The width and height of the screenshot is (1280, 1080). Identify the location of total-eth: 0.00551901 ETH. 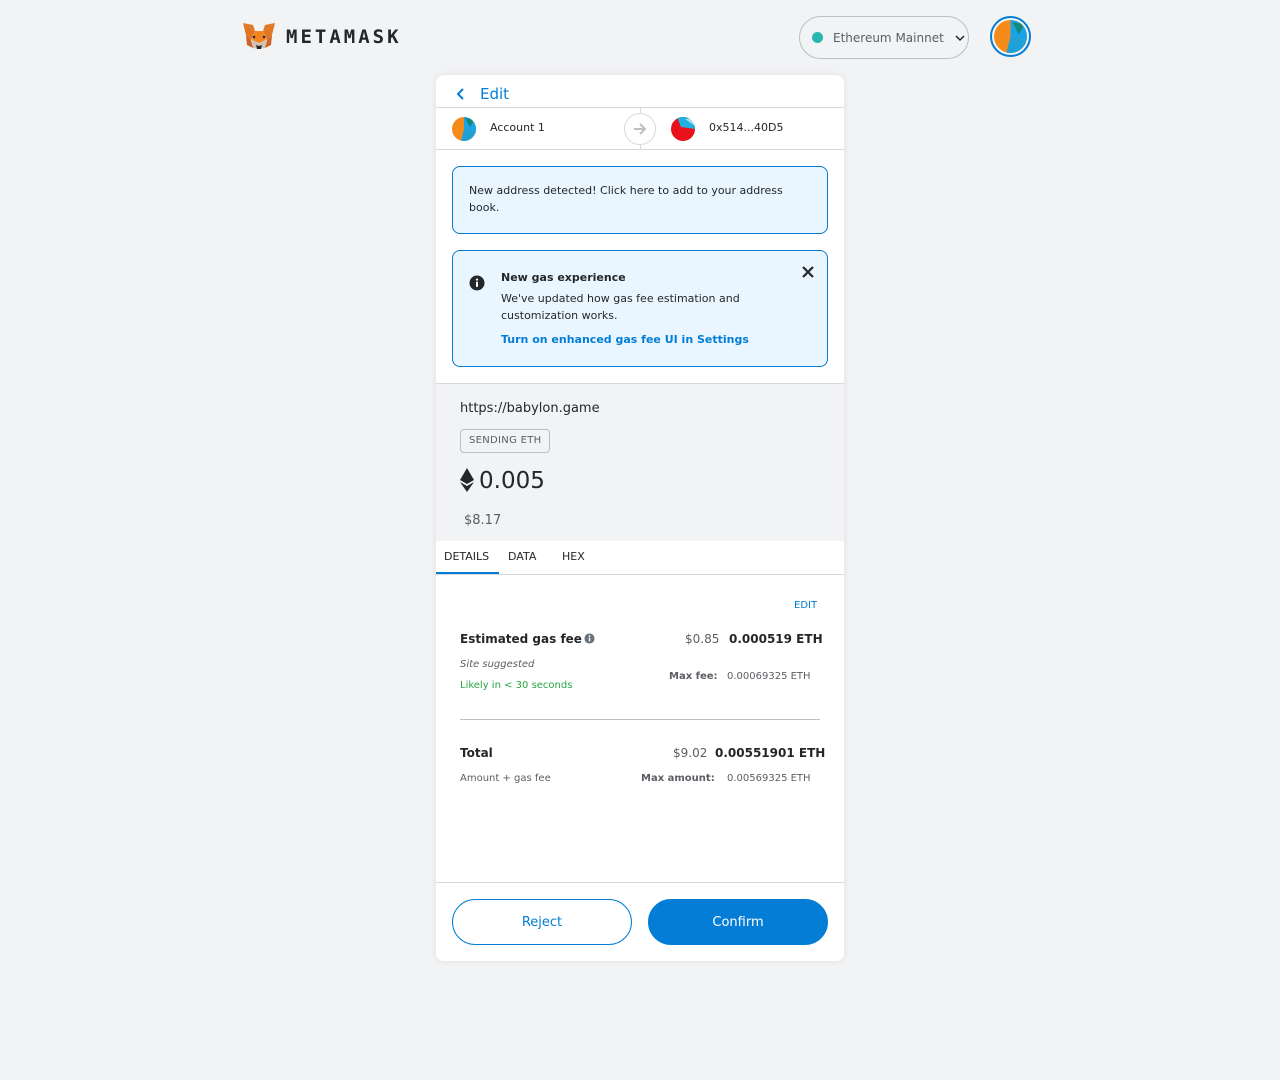
(770, 753).